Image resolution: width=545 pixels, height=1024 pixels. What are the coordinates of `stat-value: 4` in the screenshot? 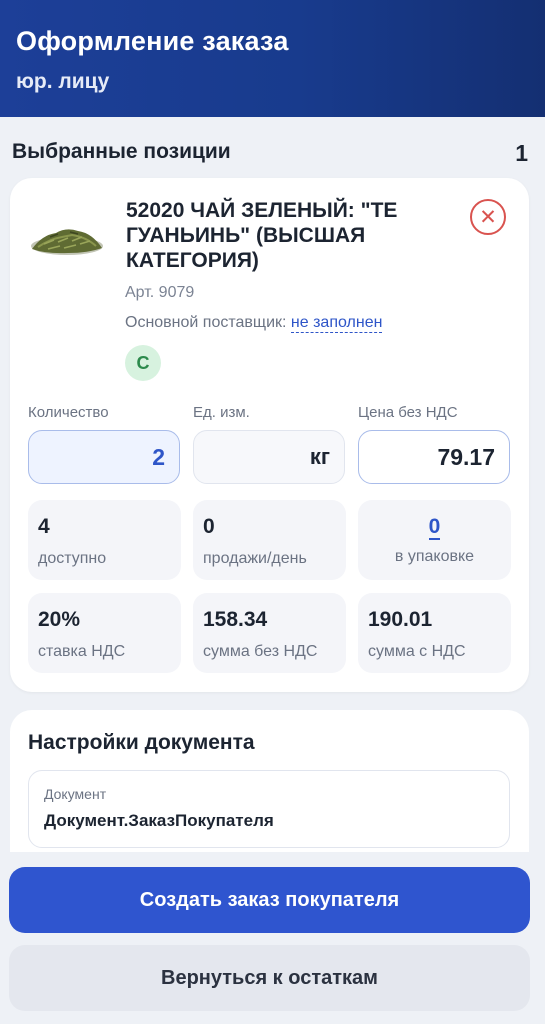 It's located at (44, 526).